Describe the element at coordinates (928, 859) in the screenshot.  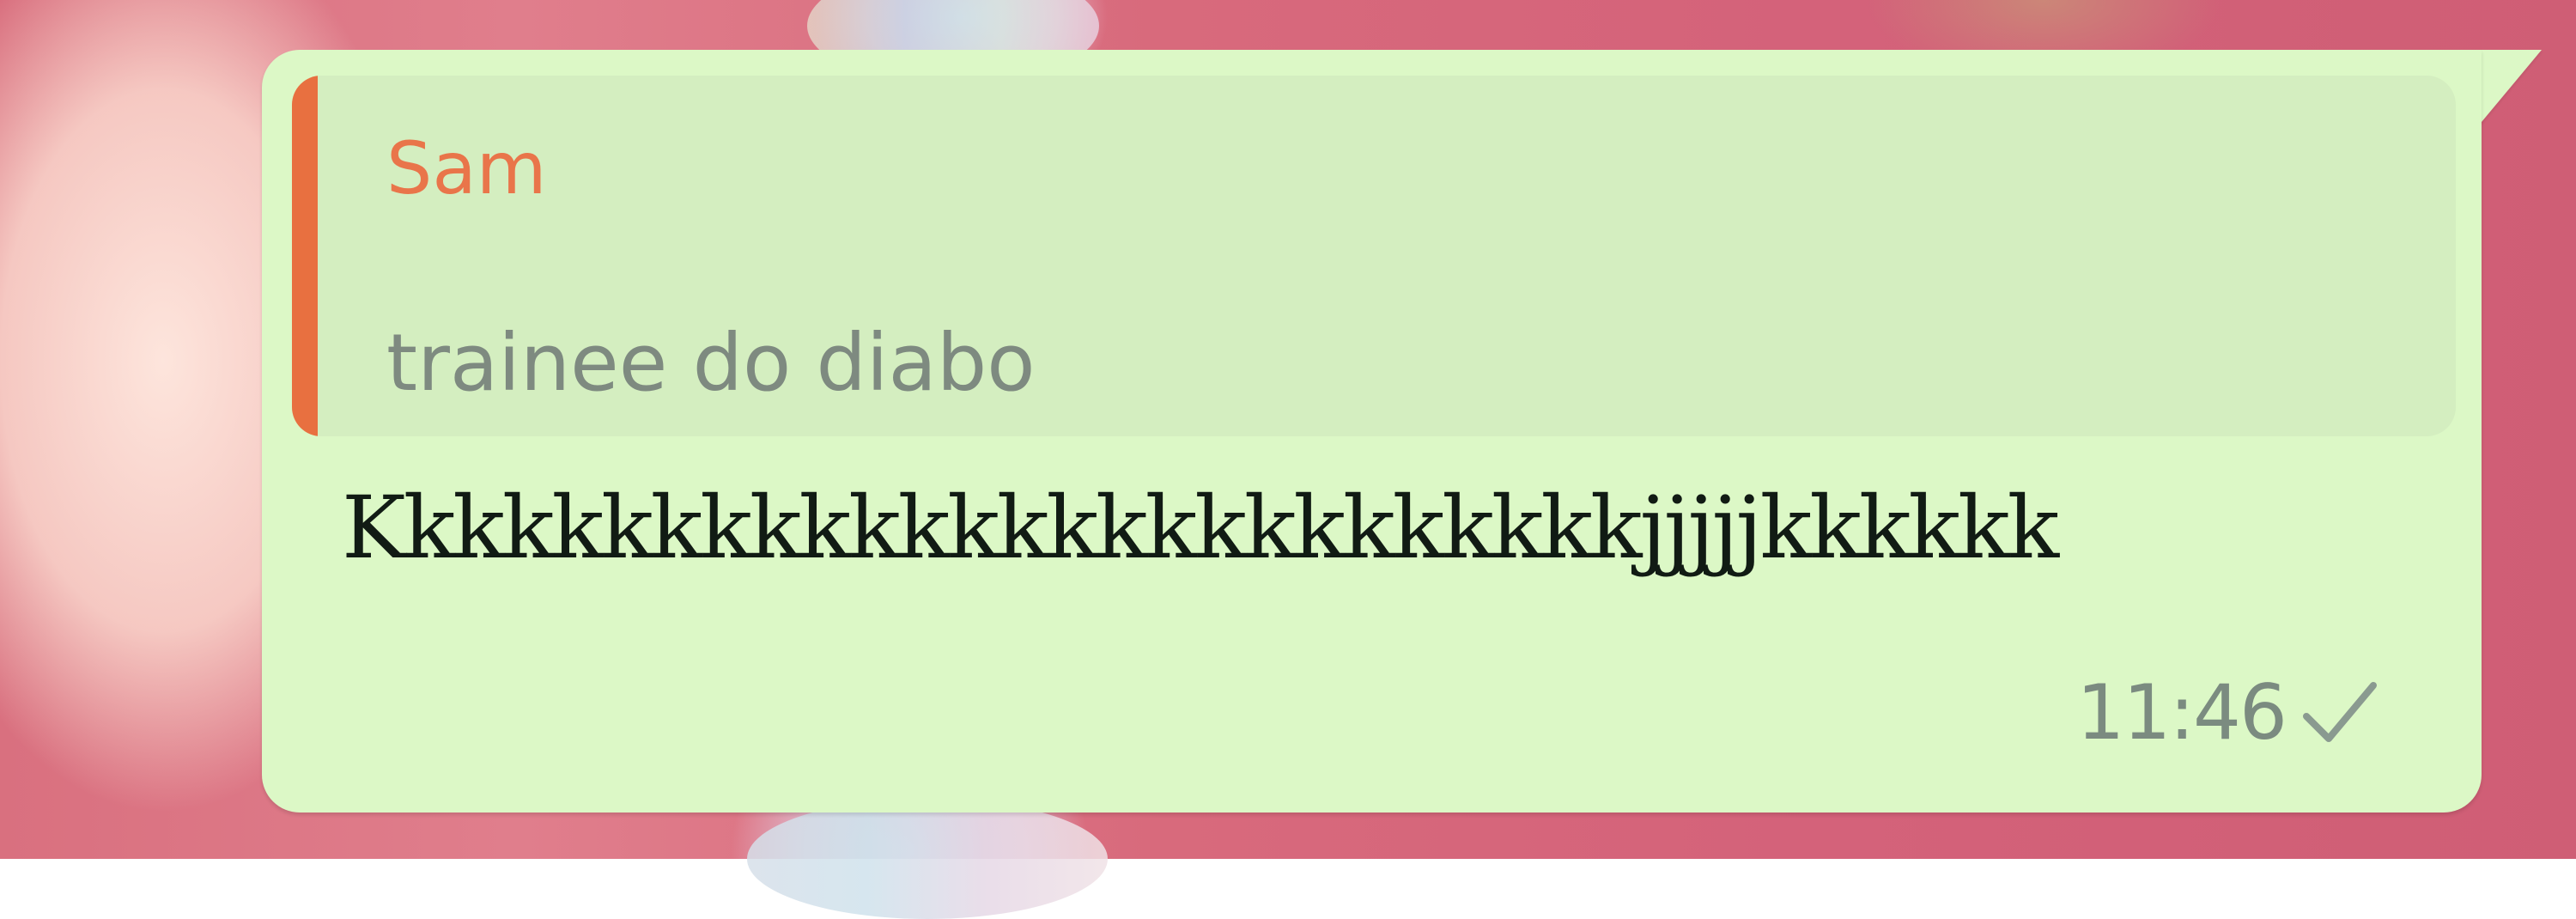
I see `wallpaper-detail-bottom` at that location.